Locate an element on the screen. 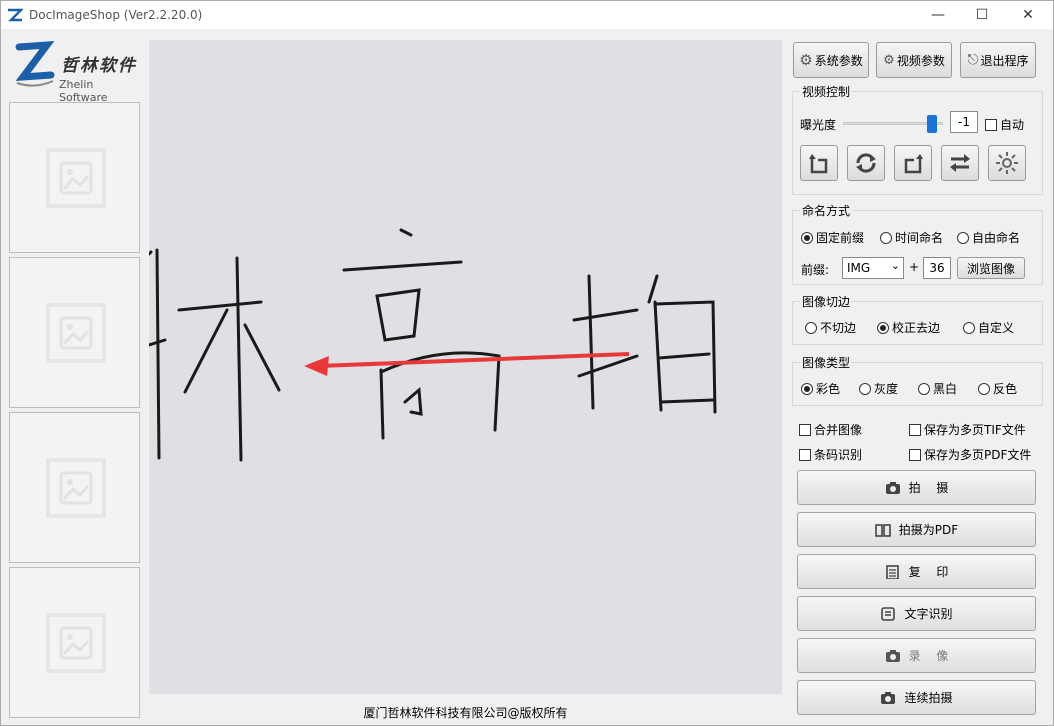 This screenshot has width=1054, height=726. prefix-select: IMG ⌄ is located at coordinates (873, 268).